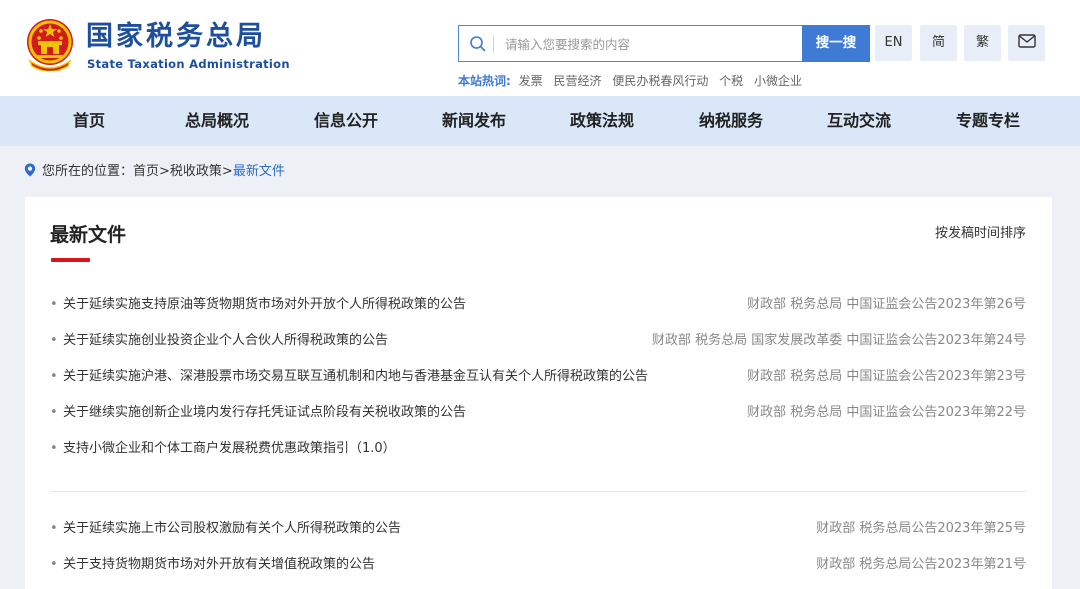 This screenshot has height=589, width=1080. Describe the element at coordinates (225, 341) in the screenshot. I see `document-title-link: 关于延续实施创业投资企业个人合伙人所得税政策的公告` at that location.